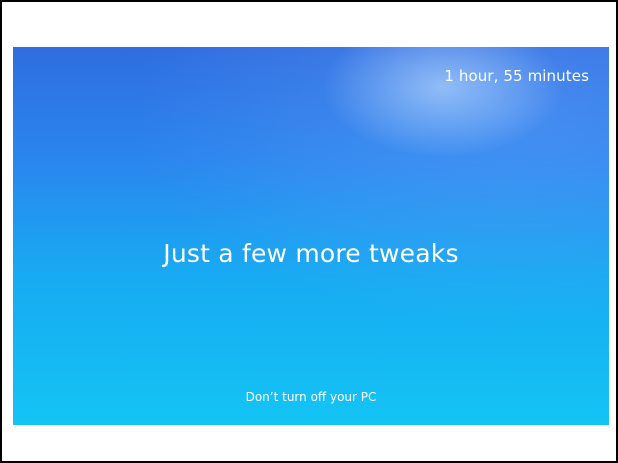 This screenshot has width=618, height=463. I want to click on time-remaining-label: 1 hour, 55 minutes, so click(516, 76).